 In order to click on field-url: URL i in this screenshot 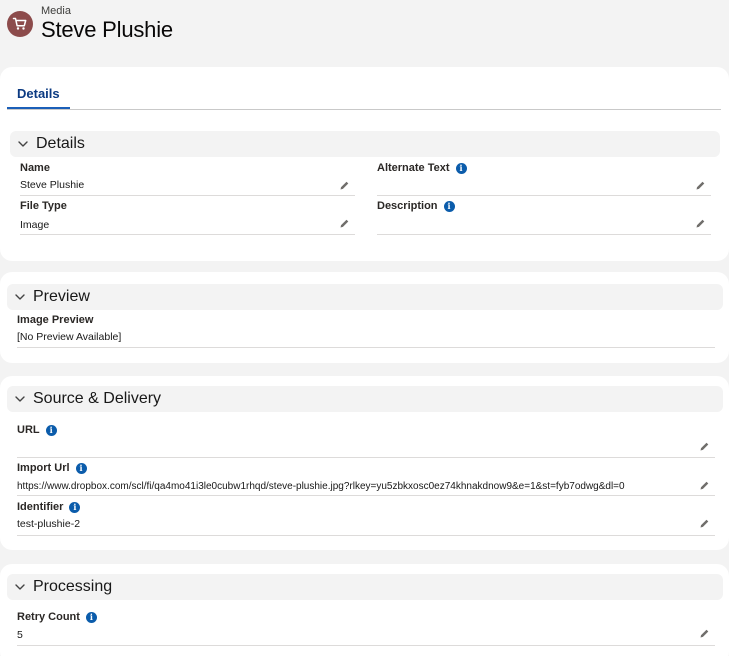, I will do `click(366, 441)`.